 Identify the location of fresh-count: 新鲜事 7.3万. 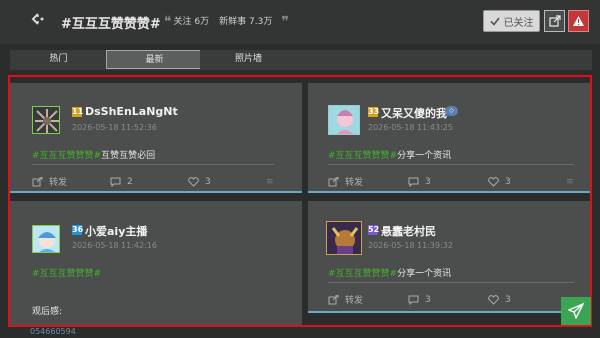
(246, 22).